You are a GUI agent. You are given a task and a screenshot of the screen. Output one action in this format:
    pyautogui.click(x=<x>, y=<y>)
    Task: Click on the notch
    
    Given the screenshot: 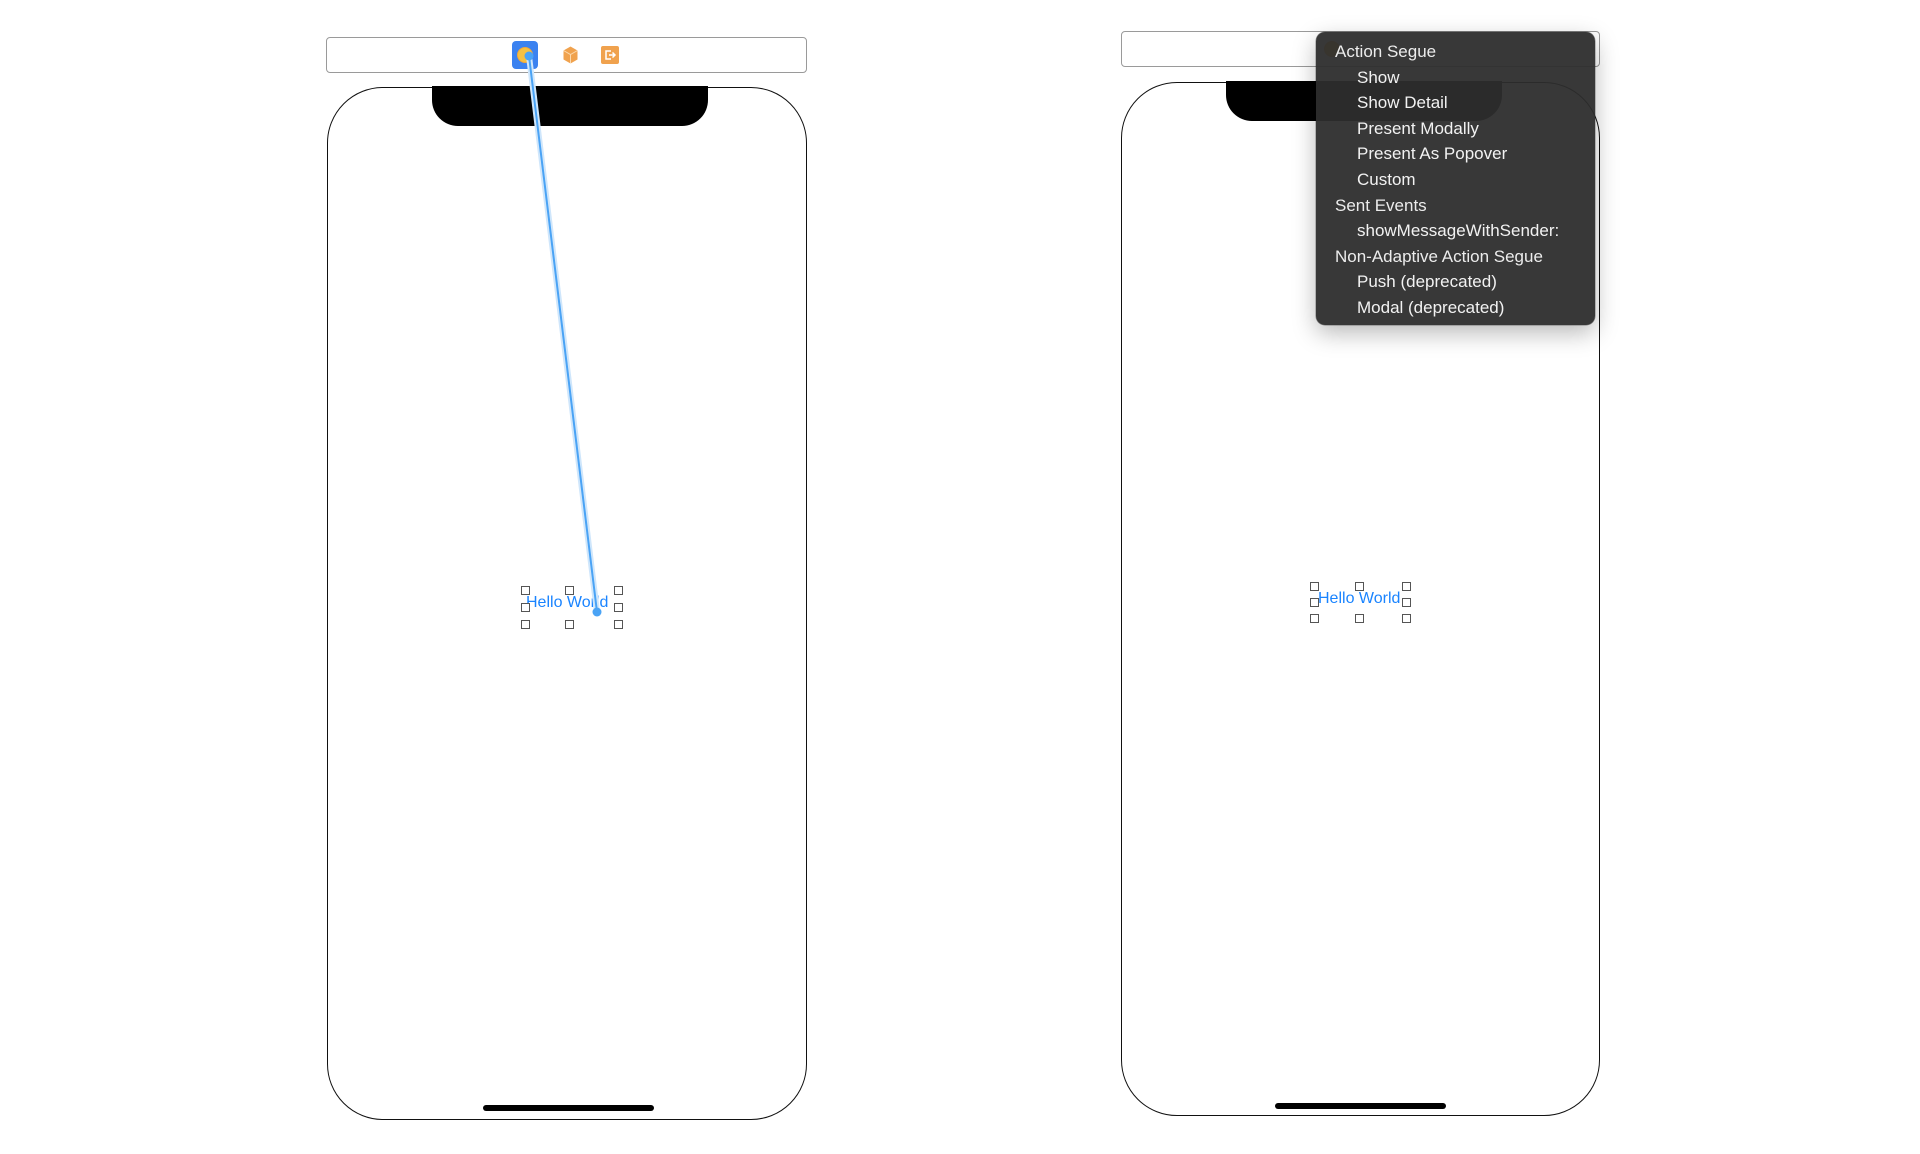 What is the action you would take?
    pyautogui.click(x=570, y=106)
    